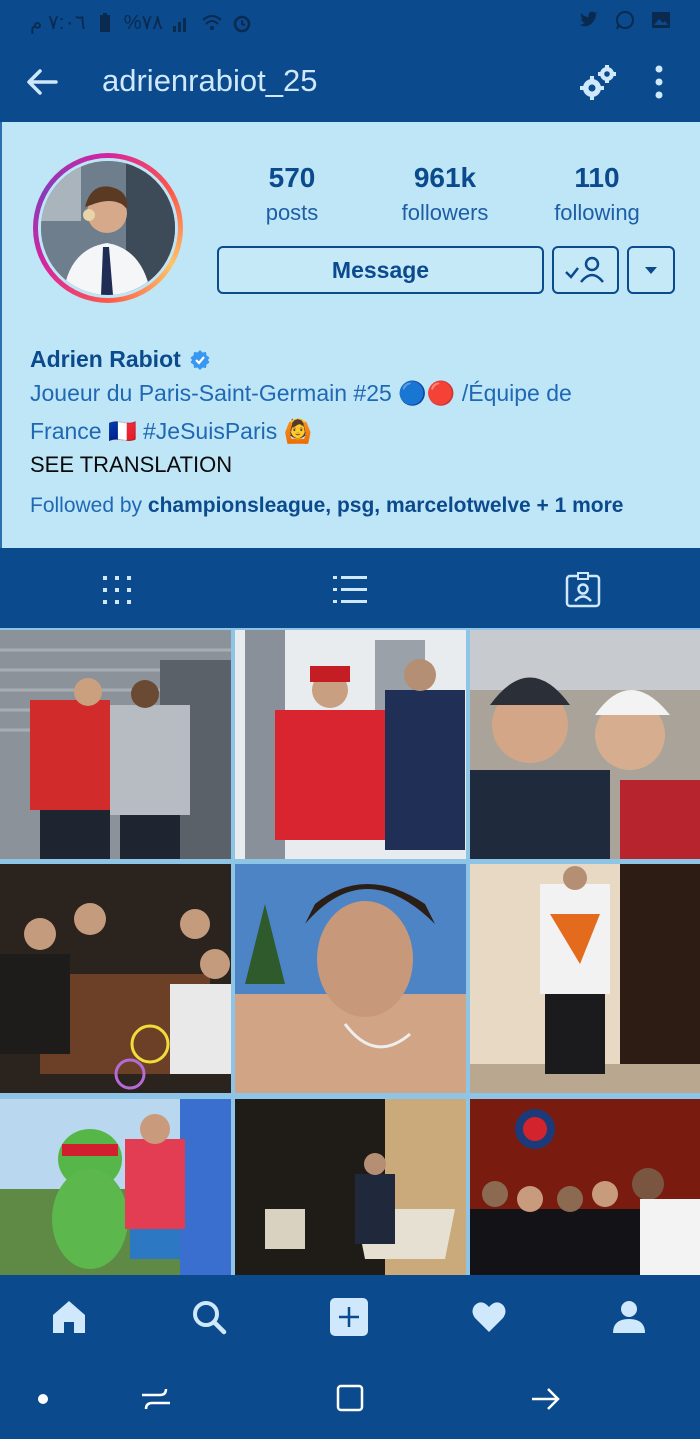 The height and width of the screenshot is (1439, 700). I want to click on chevron-down-icon, so click(651, 270).